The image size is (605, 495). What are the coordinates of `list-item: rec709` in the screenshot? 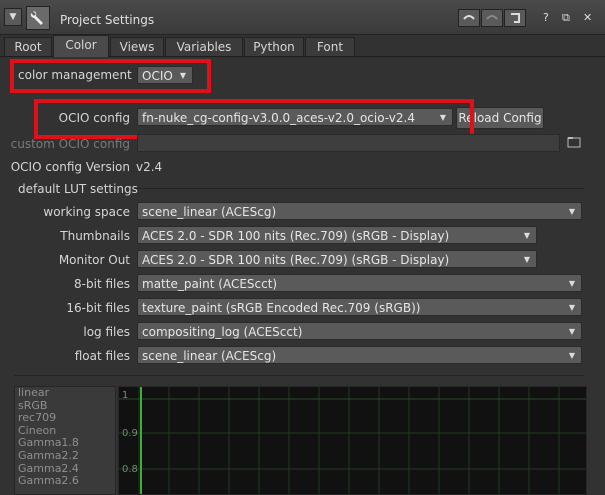 It's located at (65, 418).